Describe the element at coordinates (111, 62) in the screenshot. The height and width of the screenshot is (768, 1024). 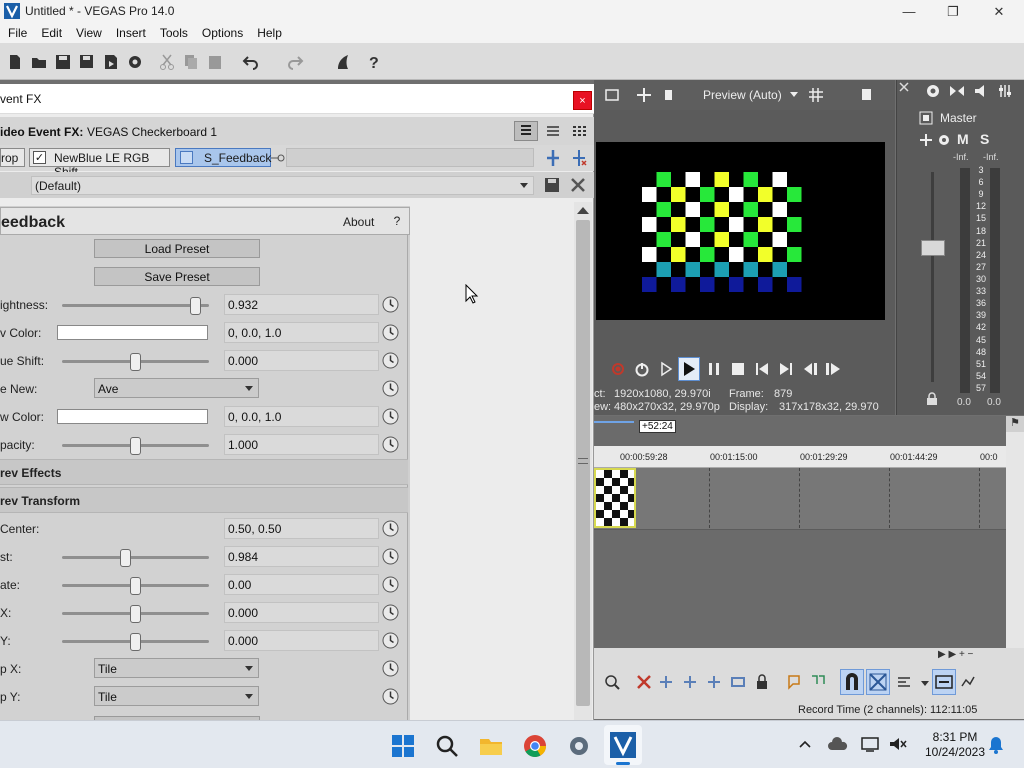
I see `render-icon` at that location.